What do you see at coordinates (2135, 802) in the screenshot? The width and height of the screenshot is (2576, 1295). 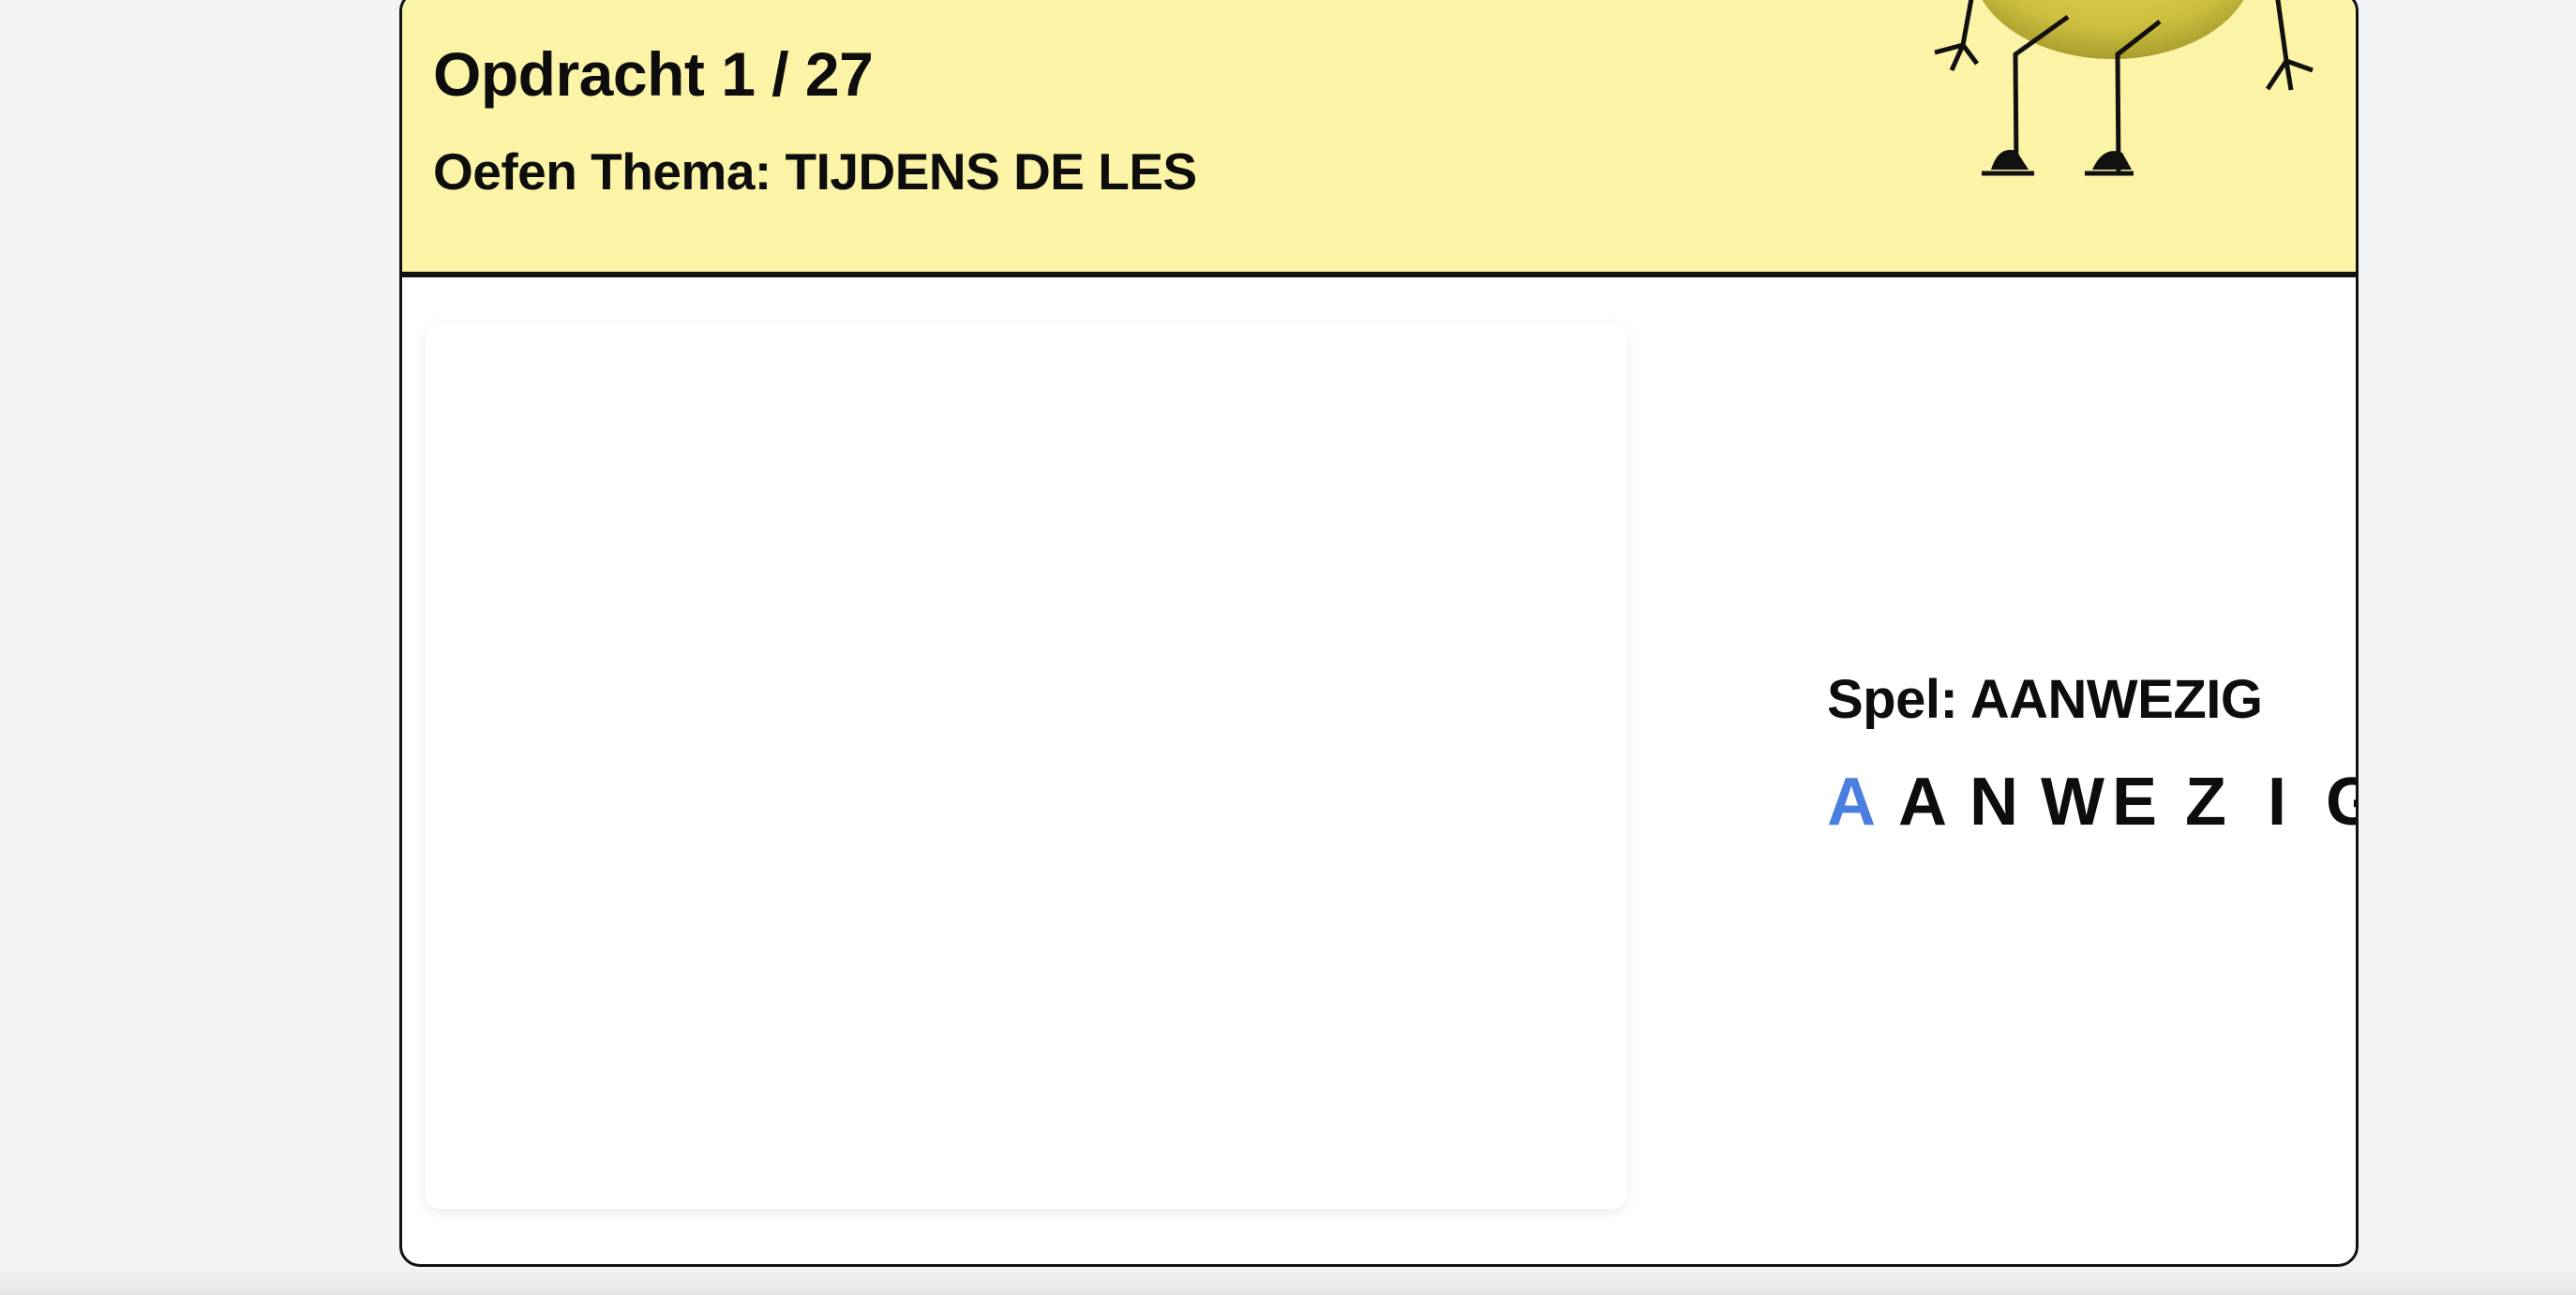 I see `letter-tile: E` at bounding box center [2135, 802].